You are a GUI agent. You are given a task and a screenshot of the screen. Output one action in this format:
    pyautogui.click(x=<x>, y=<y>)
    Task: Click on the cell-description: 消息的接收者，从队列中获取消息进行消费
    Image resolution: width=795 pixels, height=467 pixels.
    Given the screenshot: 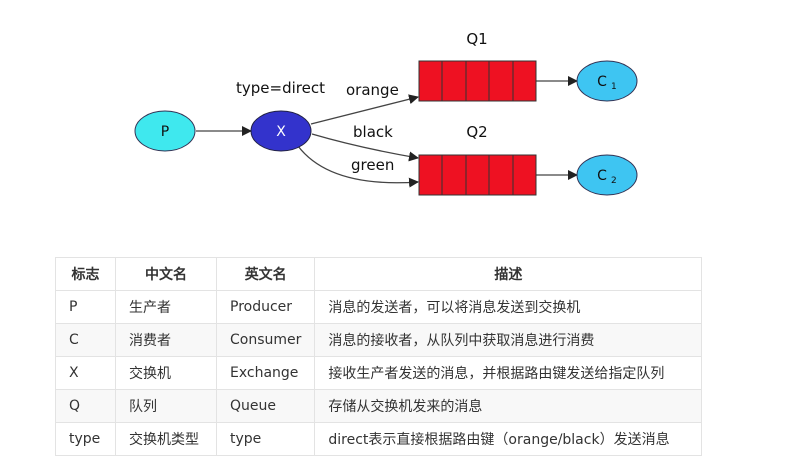 What is the action you would take?
    pyautogui.click(x=508, y=340)
    